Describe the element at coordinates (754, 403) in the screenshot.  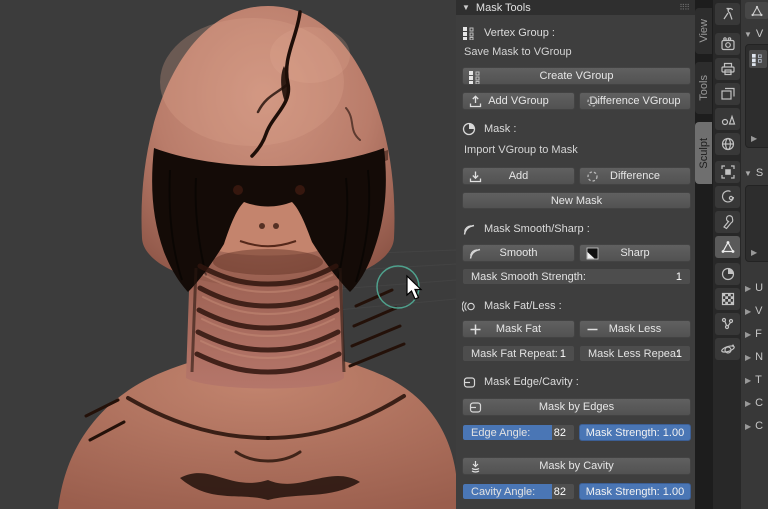
I see `collapsed-panel-custom-1: ▶ C` at that location.